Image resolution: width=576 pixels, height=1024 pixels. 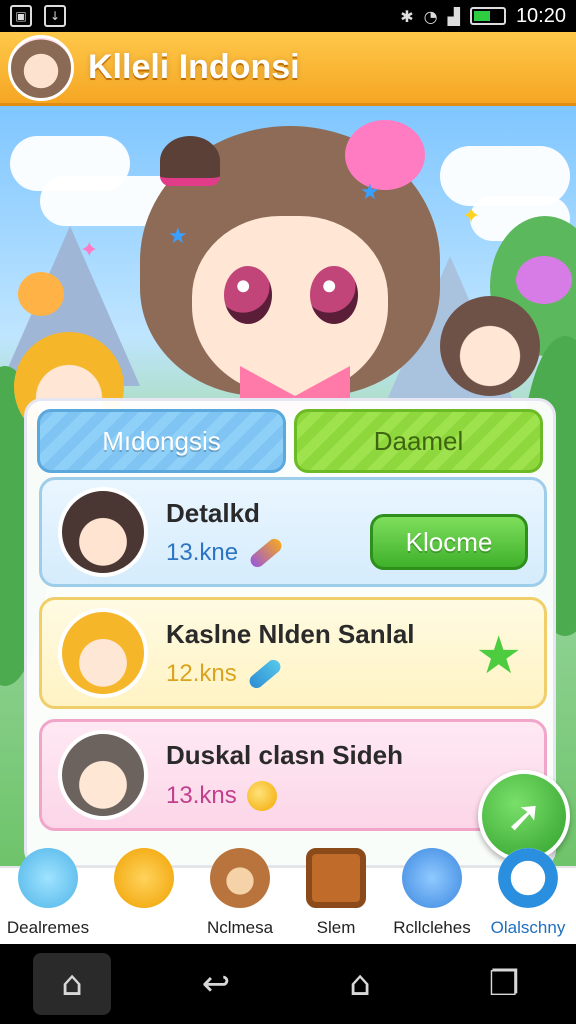 What do you see at coordinates (407, 16) in the screenshot?
I see `bluetooth-icon: ✱` at bounding box center [407, 16].